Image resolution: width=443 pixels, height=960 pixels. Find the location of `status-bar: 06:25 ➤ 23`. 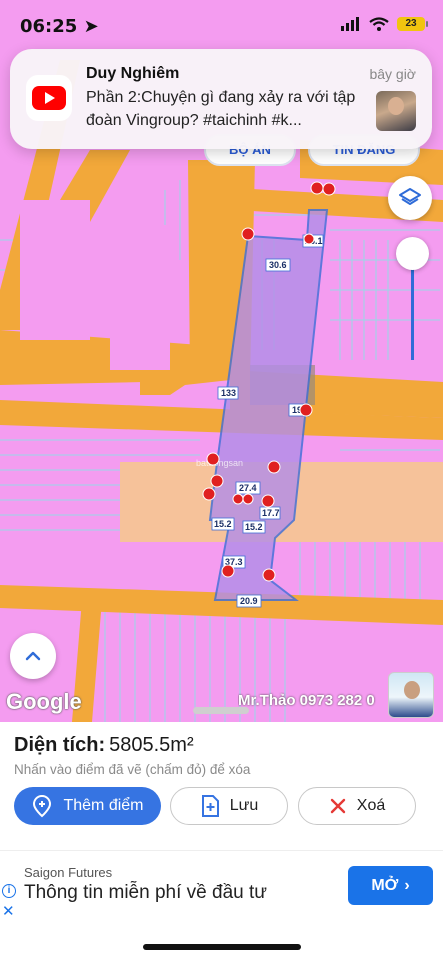

status-bar: 06:25 ➤ 23 is located at coordinates (221, 26).